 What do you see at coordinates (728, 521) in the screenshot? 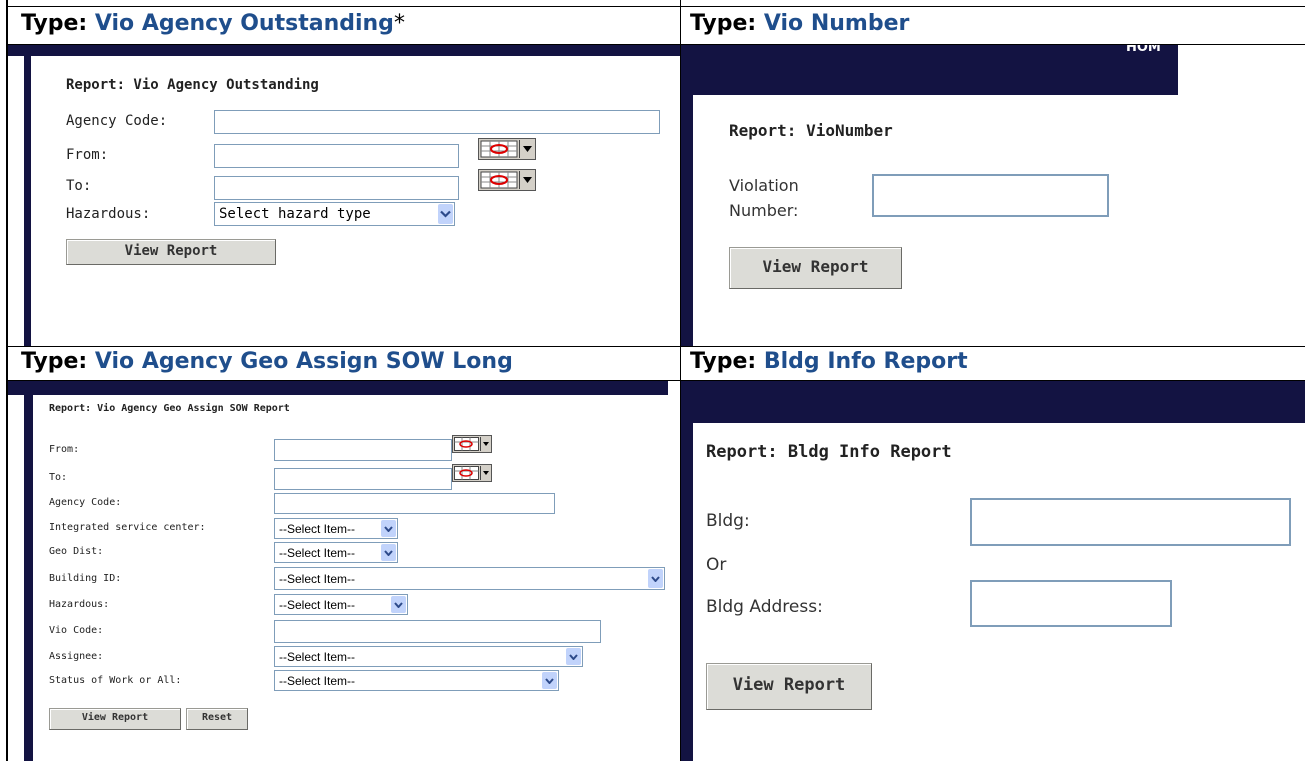
I see `bldg-label: Bldg:` at bounding box center [728, 521].